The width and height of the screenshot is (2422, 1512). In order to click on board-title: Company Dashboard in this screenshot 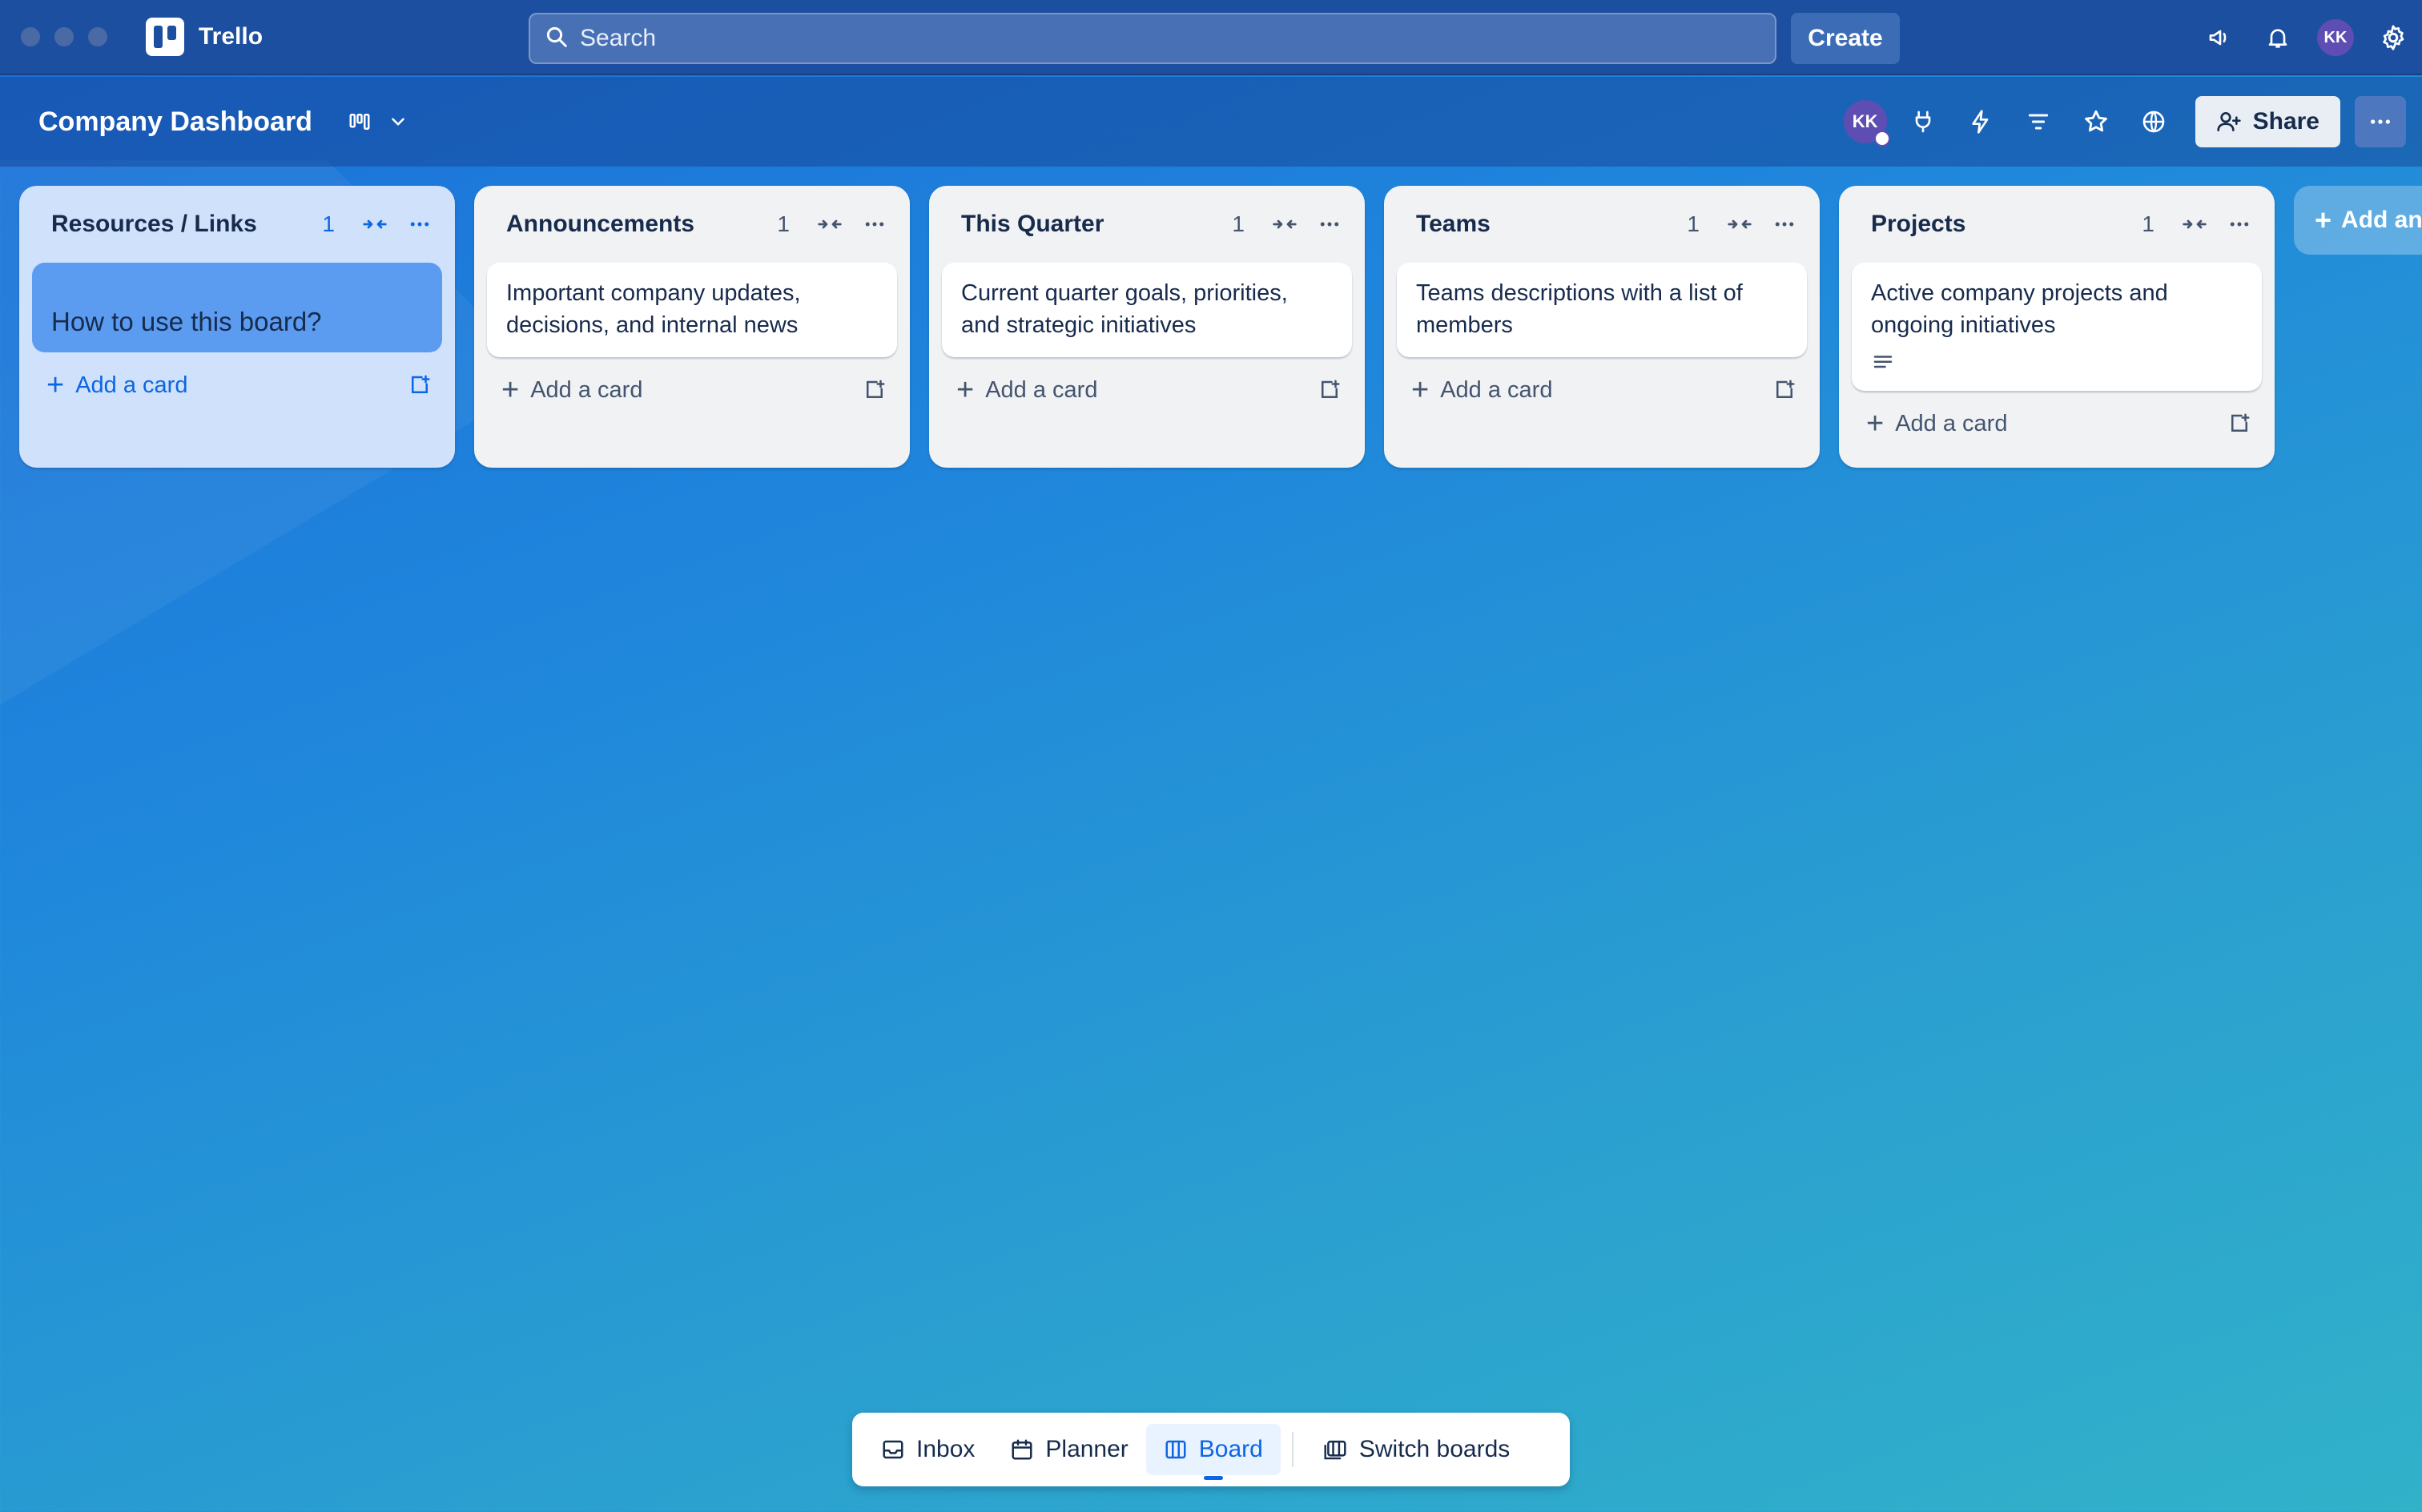, I will do `click(175, 122)`.